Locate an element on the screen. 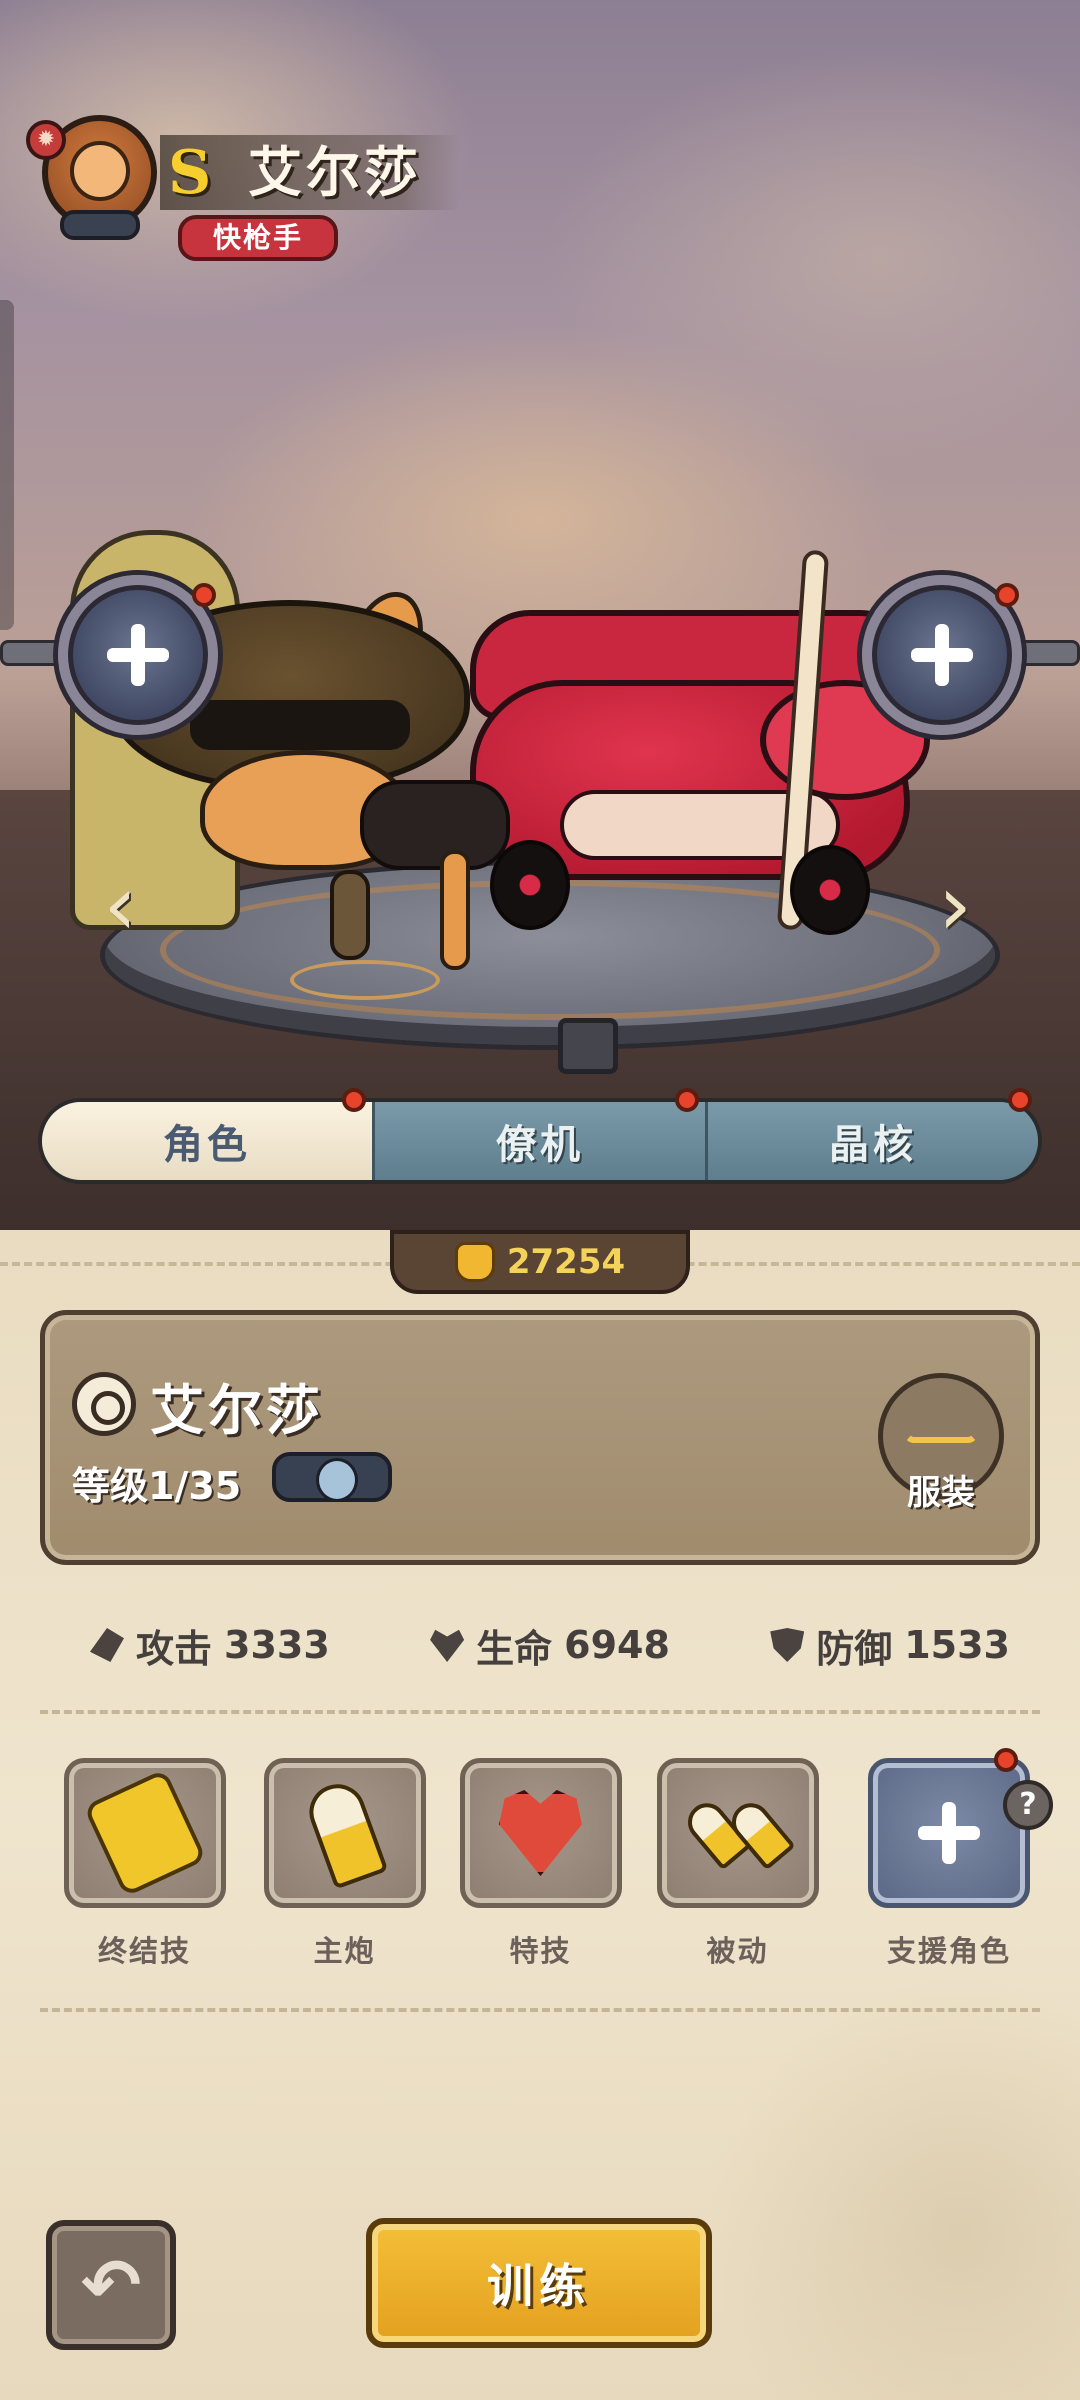  skill-passive: 被动 is located at coordinates (737, 1864).